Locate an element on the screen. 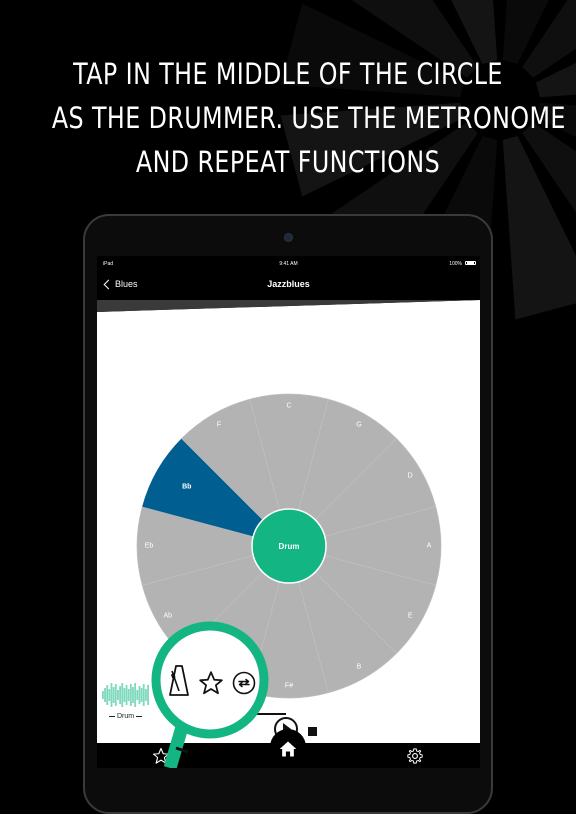 This screenshot has height=814, width=576. magnified-controls is located at coordinates (210, 681).